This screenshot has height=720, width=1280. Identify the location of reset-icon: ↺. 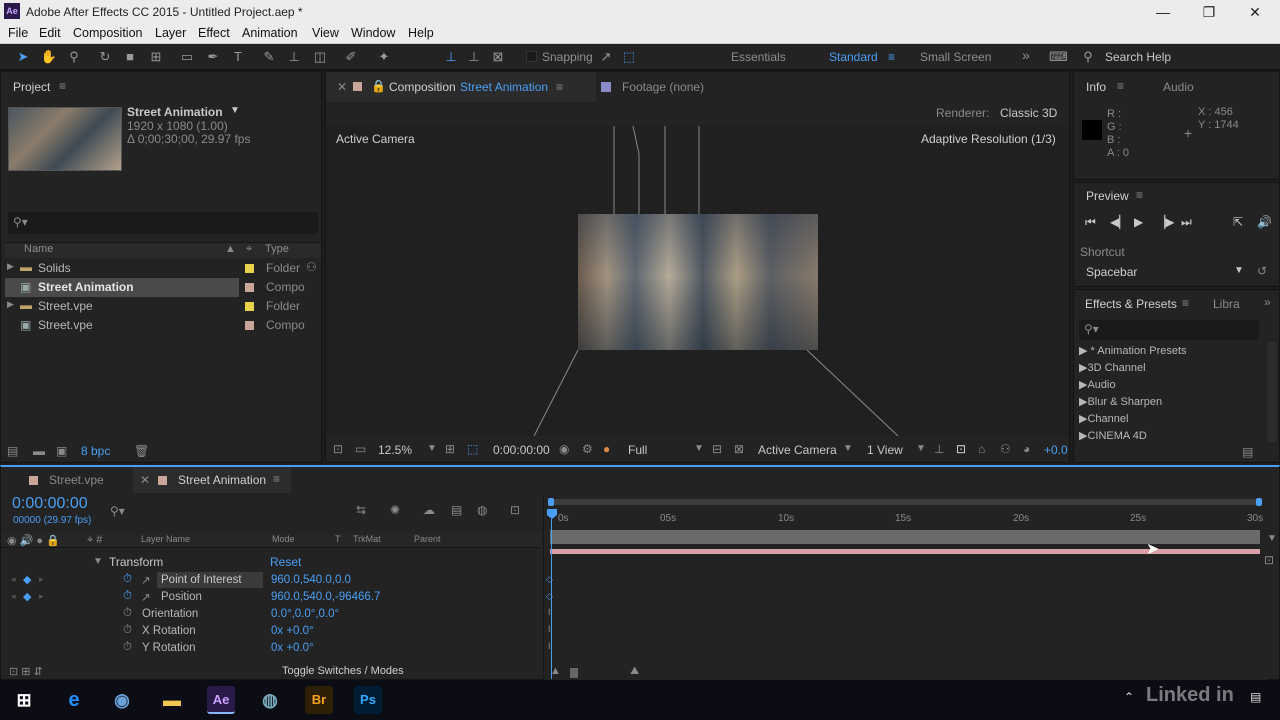
(1262, 271).